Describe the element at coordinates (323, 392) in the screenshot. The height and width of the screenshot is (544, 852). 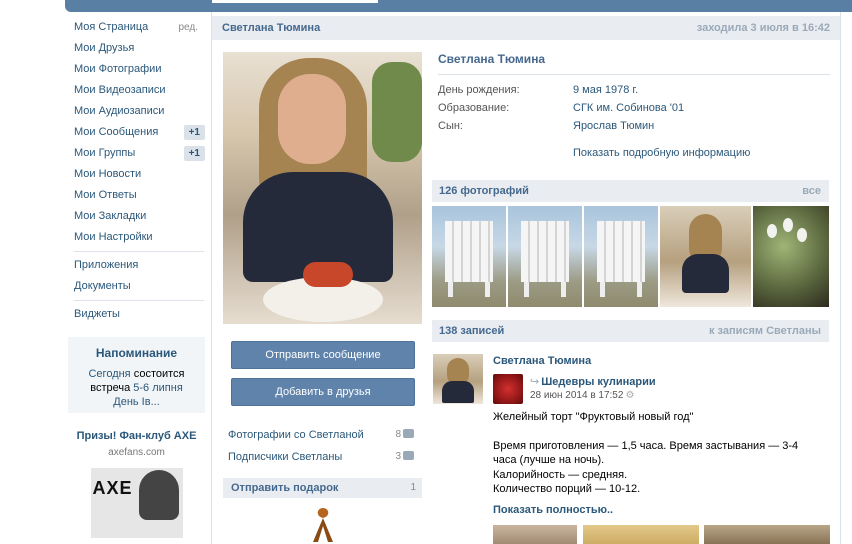
I see `add-friend-button: Добавить в друзья` at that location.